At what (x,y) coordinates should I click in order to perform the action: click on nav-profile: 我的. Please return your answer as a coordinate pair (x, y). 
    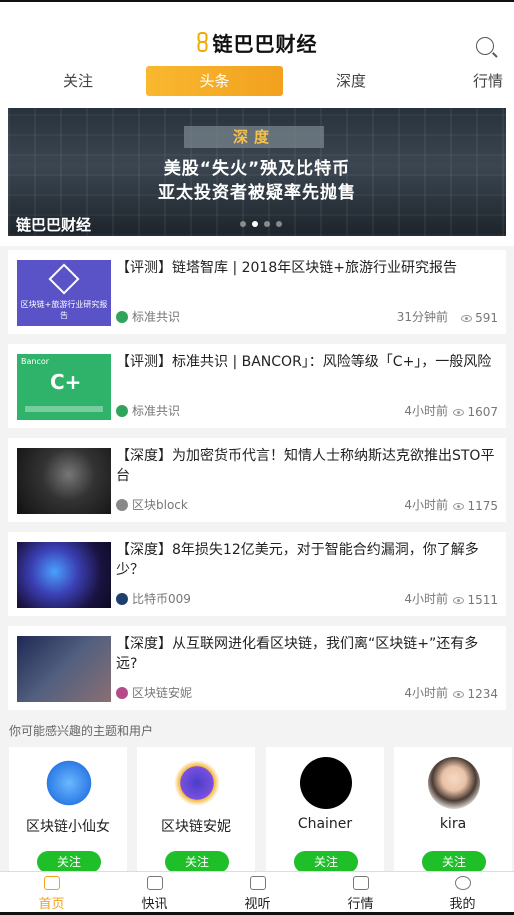
    Looking at the image, I should click on (462, 893).